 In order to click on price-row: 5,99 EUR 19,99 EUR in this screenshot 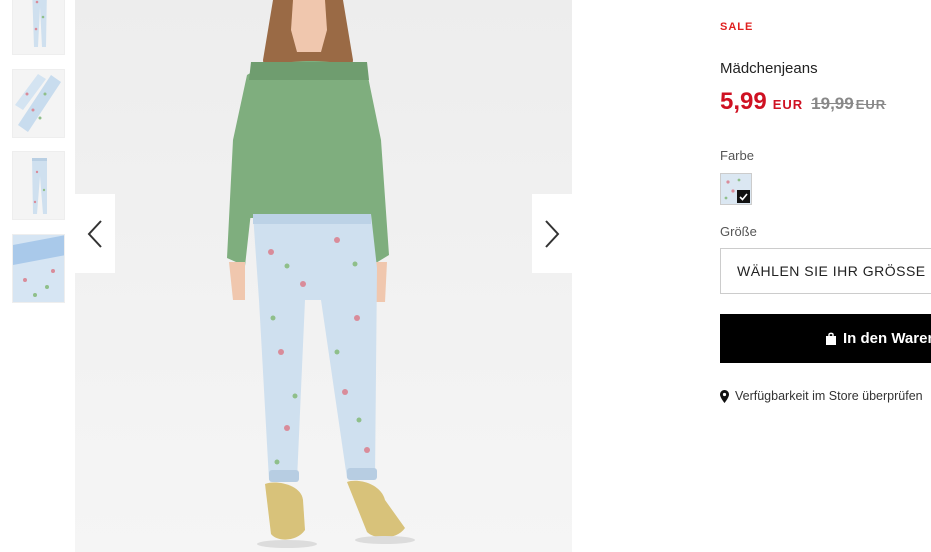, I will do `click(803, 102)`.